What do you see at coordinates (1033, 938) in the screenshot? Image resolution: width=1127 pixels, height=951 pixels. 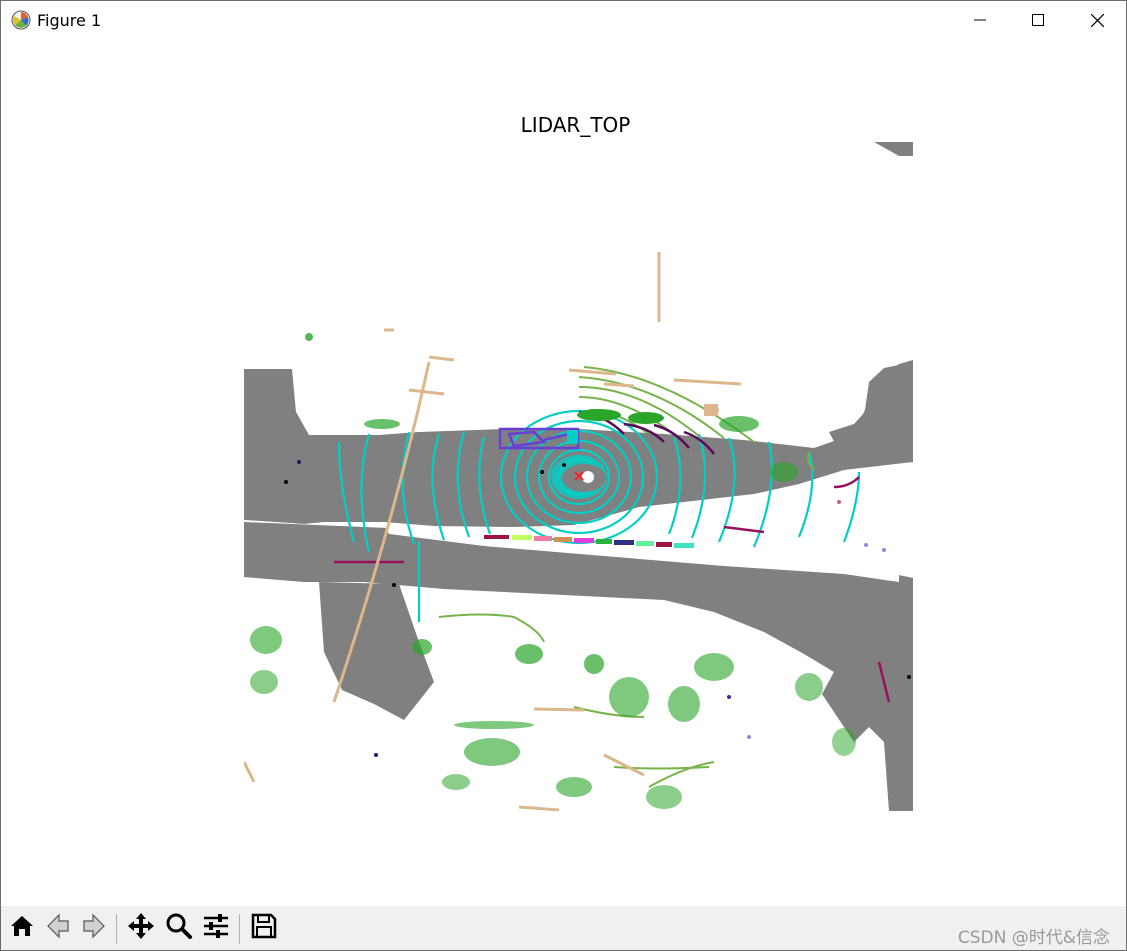 I see `watermark-text: CSDN @时代&信念` at bounding box center [1033, 938].